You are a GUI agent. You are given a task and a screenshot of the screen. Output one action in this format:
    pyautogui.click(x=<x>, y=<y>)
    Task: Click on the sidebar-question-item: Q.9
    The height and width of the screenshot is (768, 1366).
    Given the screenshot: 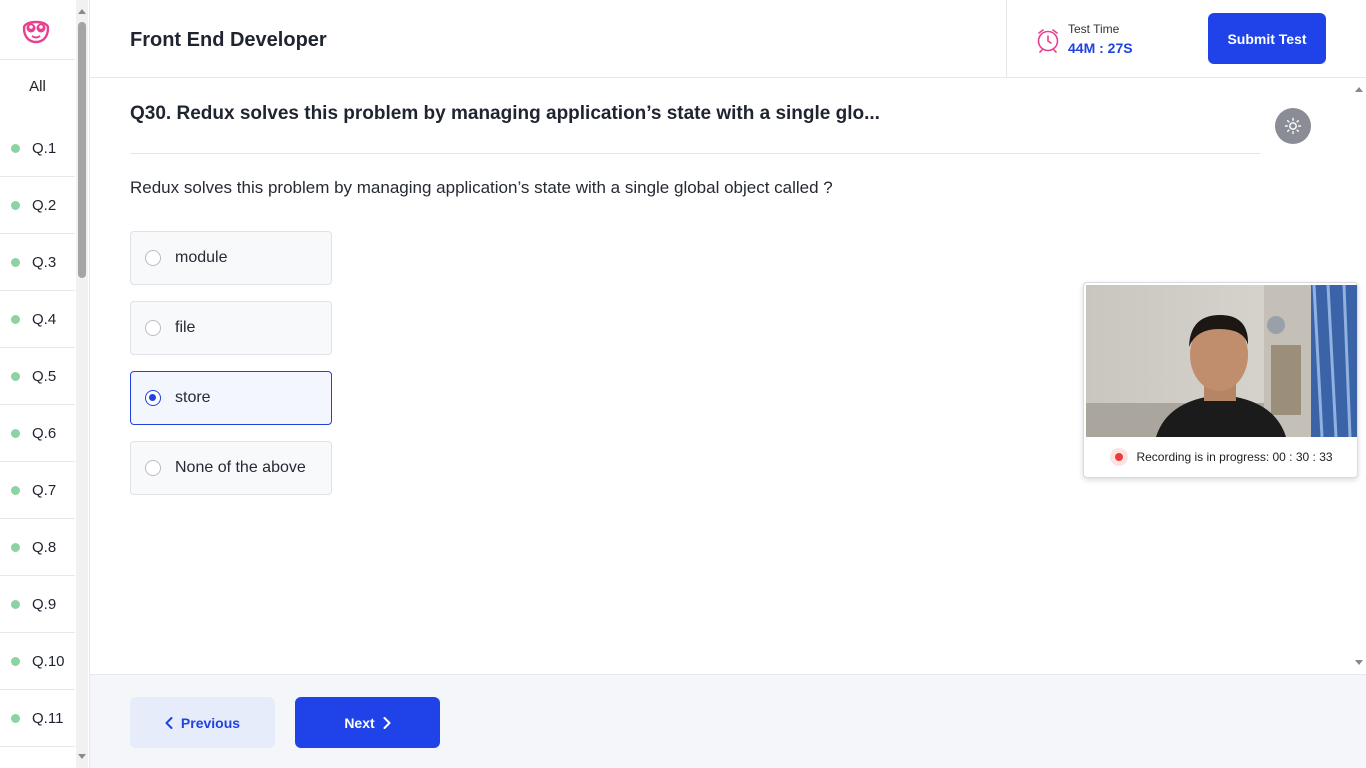 What is the action you would take?
    pyautogui.click(x=37, y=604)
    